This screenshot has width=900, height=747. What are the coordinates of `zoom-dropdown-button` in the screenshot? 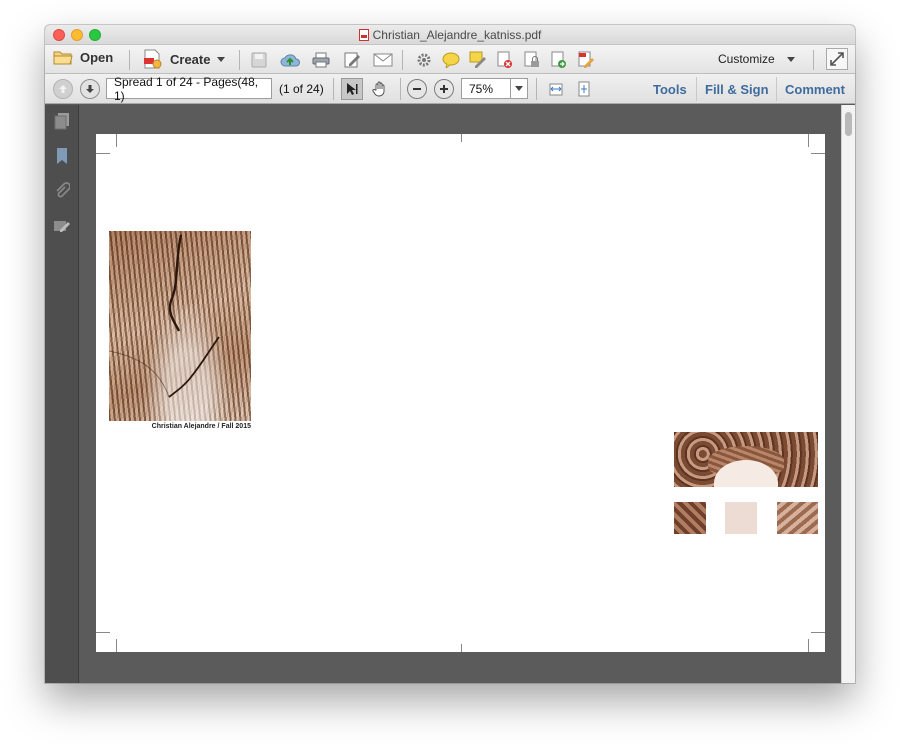 It's located at (519, 88).